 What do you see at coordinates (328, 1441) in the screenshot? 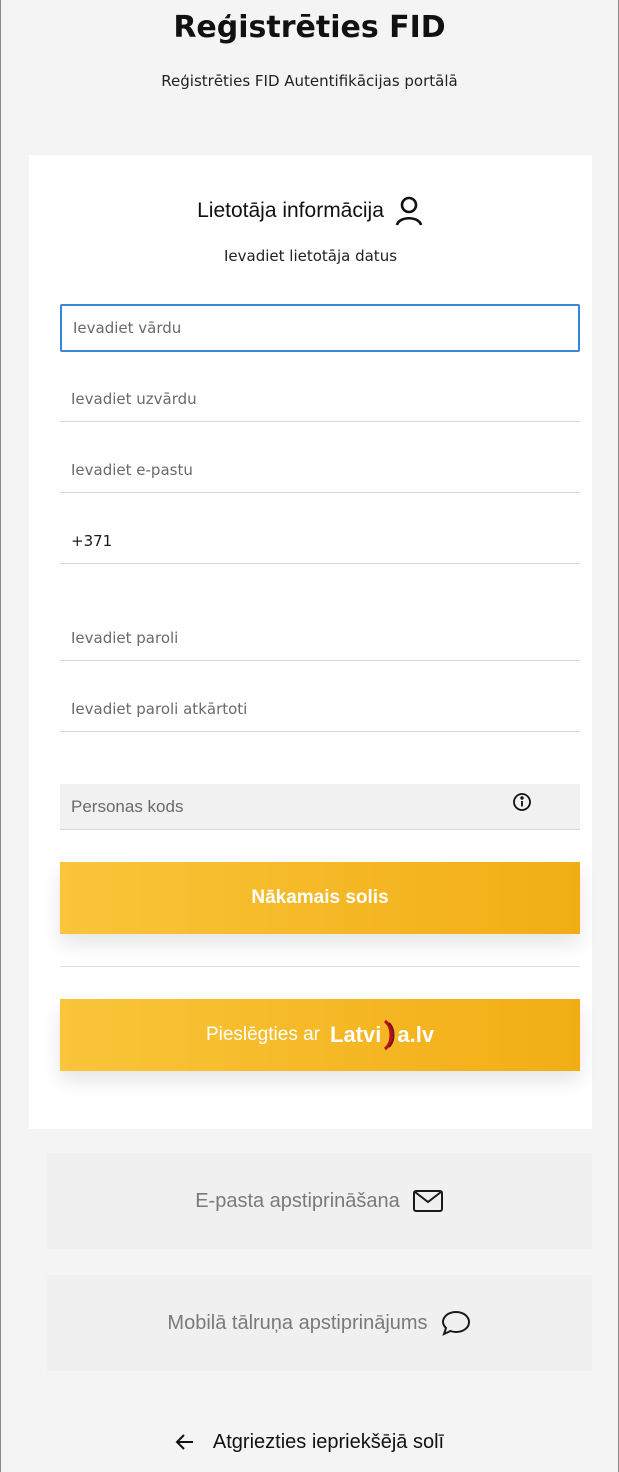
I see `back-label: Atgriezties iepriekšējā solī` at bounding box center [328, 1441].